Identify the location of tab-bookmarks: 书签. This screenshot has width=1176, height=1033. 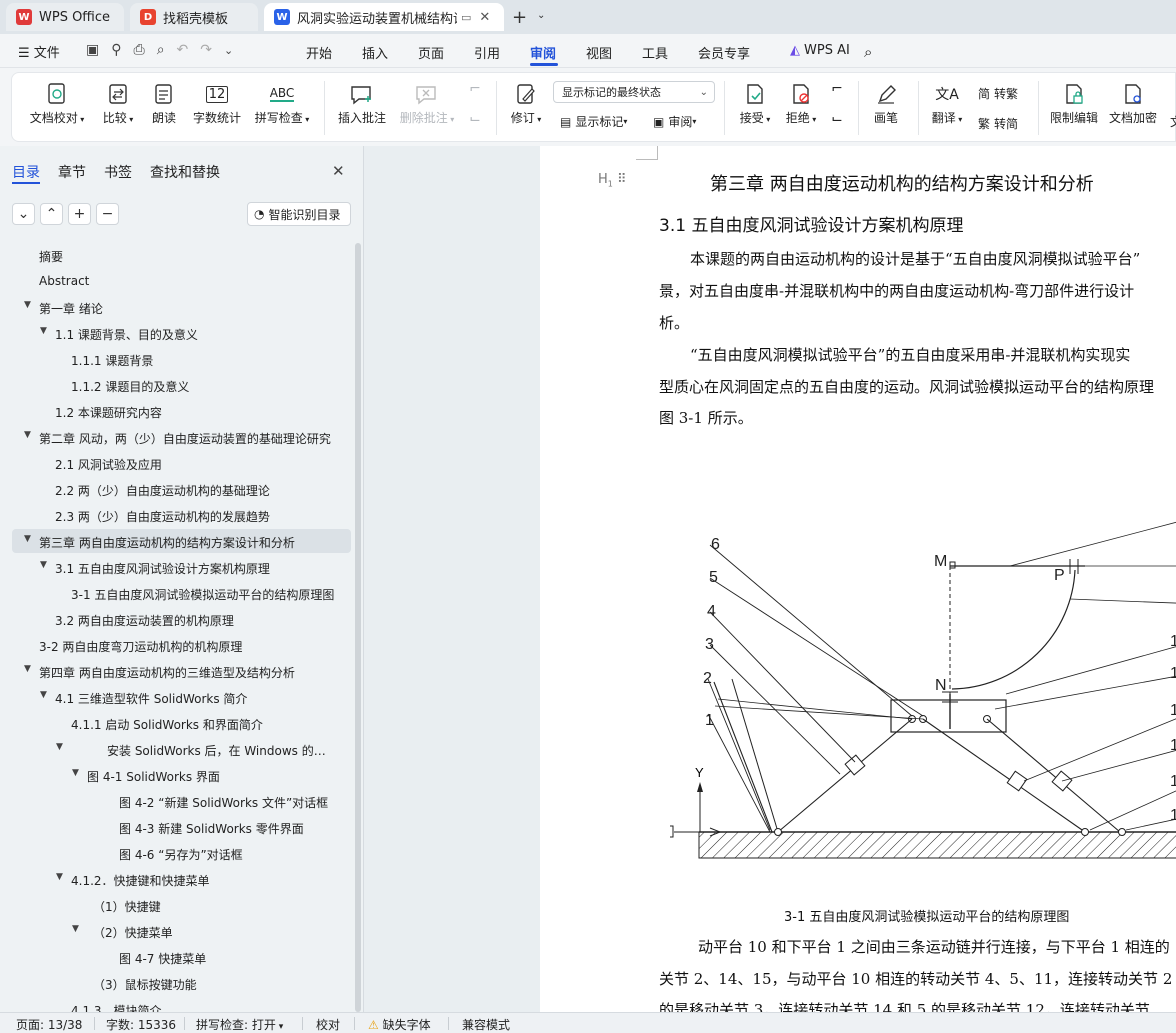
(118, 172).